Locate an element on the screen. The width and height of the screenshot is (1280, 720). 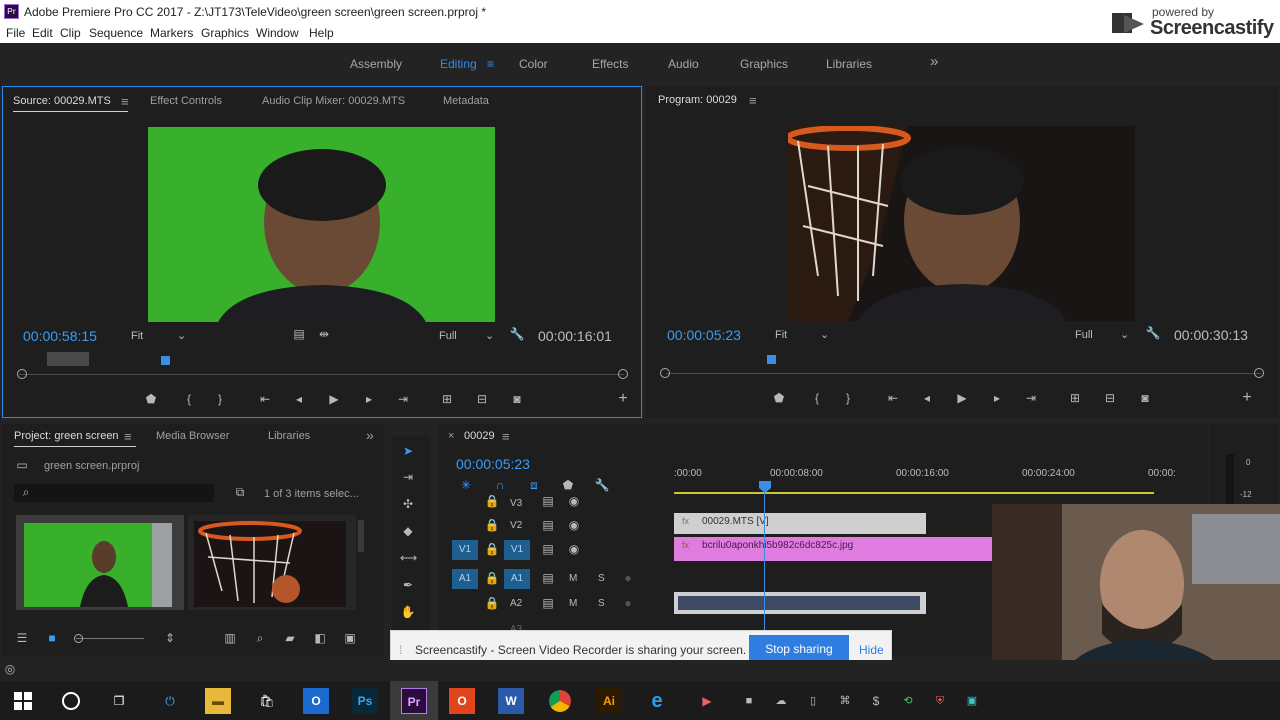
workspace-assembly: Assembly is located at coordinates (376, 64).